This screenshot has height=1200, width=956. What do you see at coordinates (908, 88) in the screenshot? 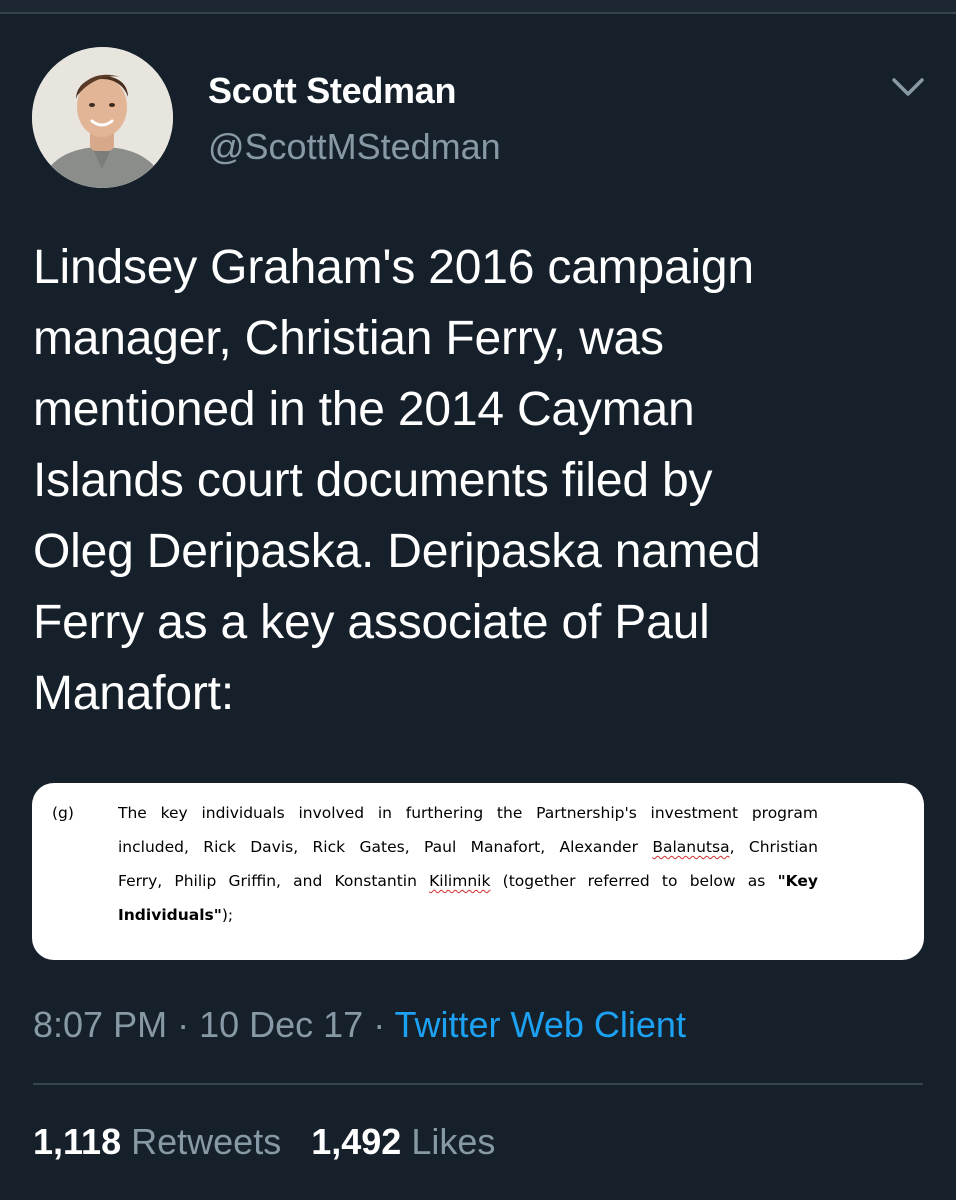
I see `chevron-down-icon` at bounding box center [908, 88].